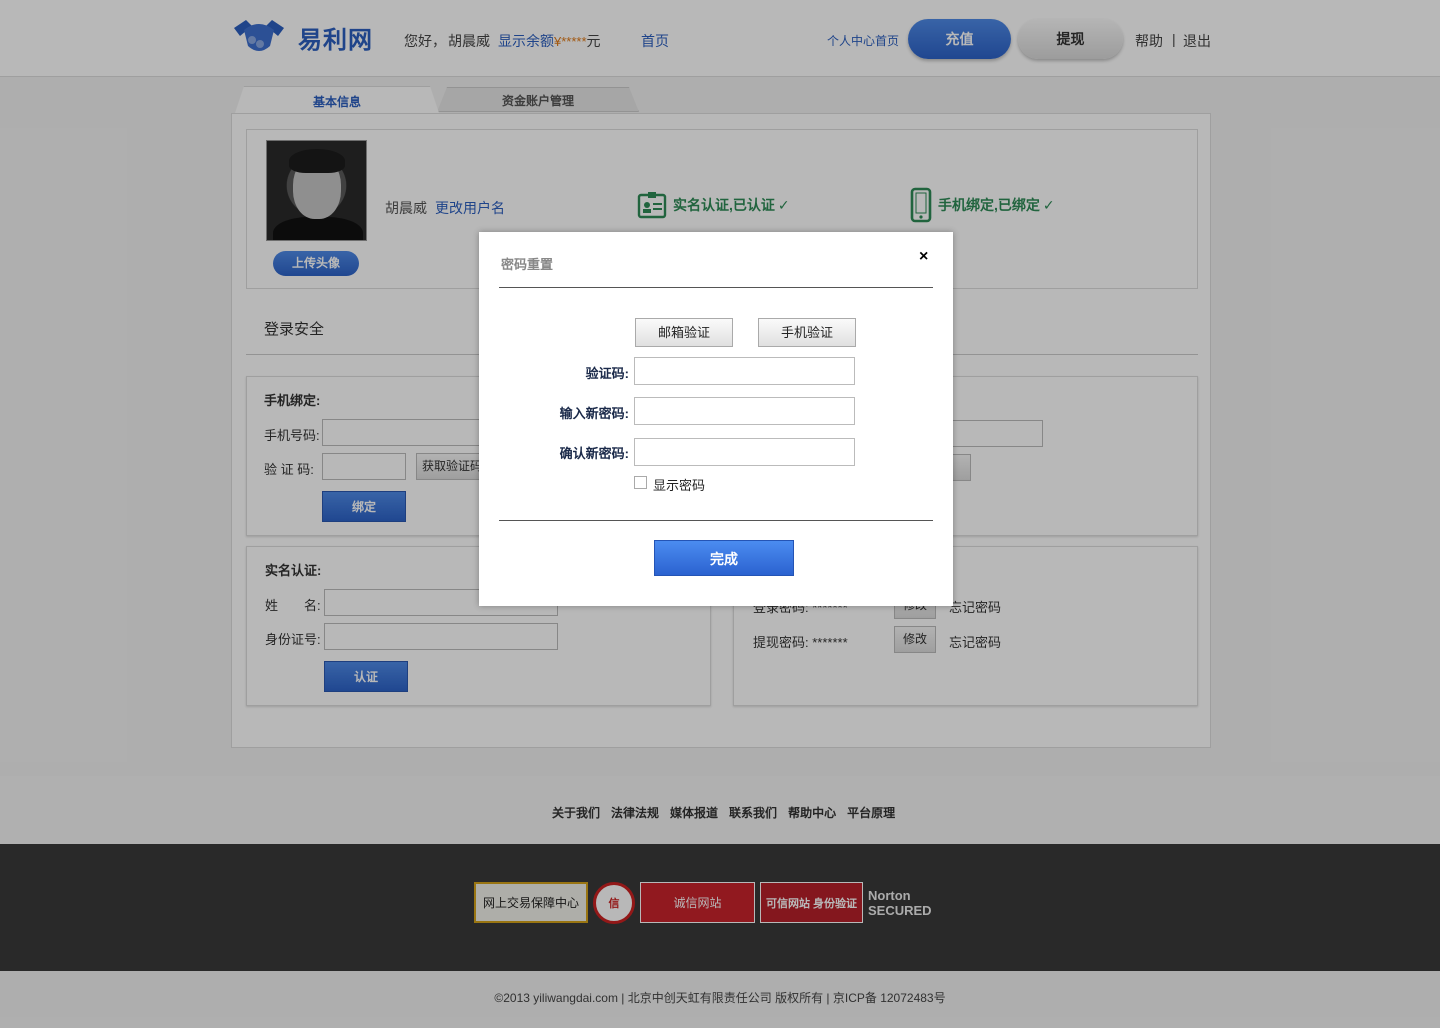  I want to click on dialog-divider-bottom, so click(716, 520).